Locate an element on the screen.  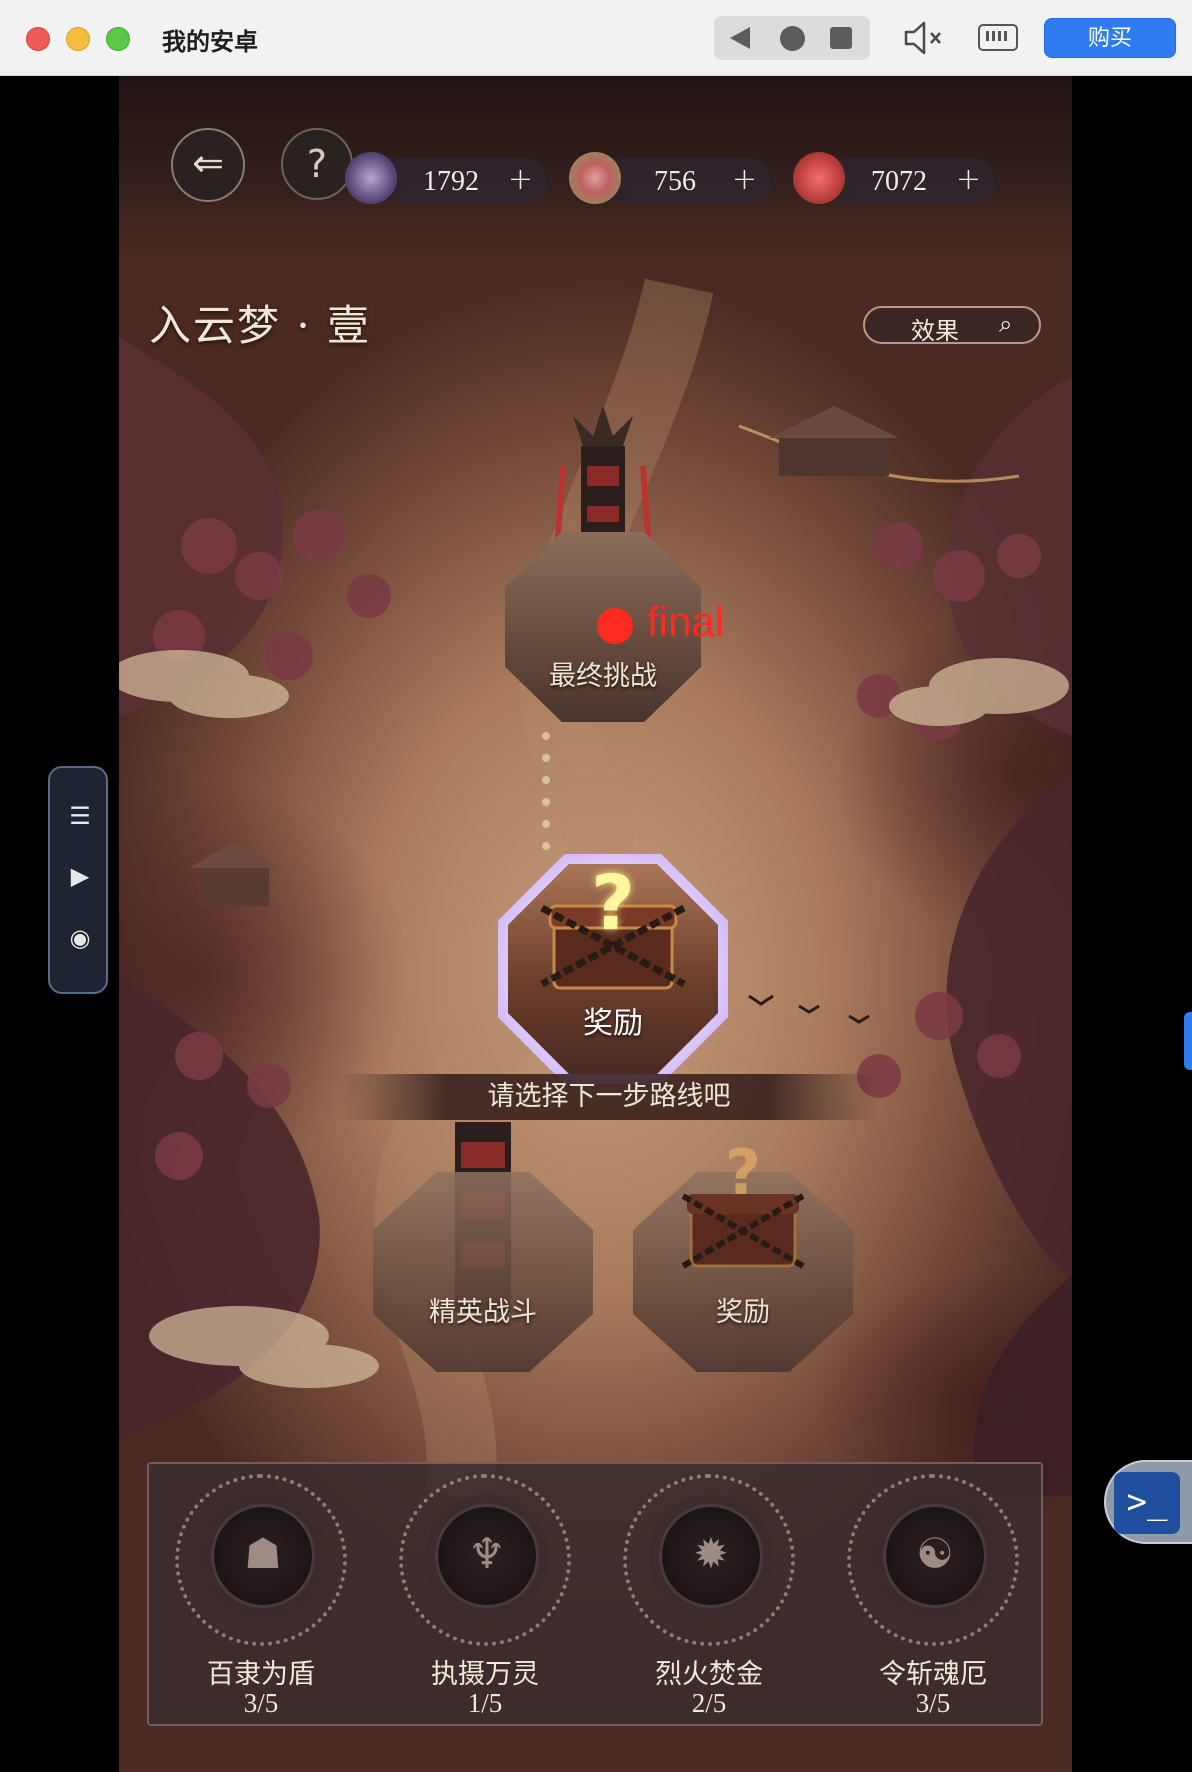
buy-button: 购买 is located at coordinates (1110, 38).